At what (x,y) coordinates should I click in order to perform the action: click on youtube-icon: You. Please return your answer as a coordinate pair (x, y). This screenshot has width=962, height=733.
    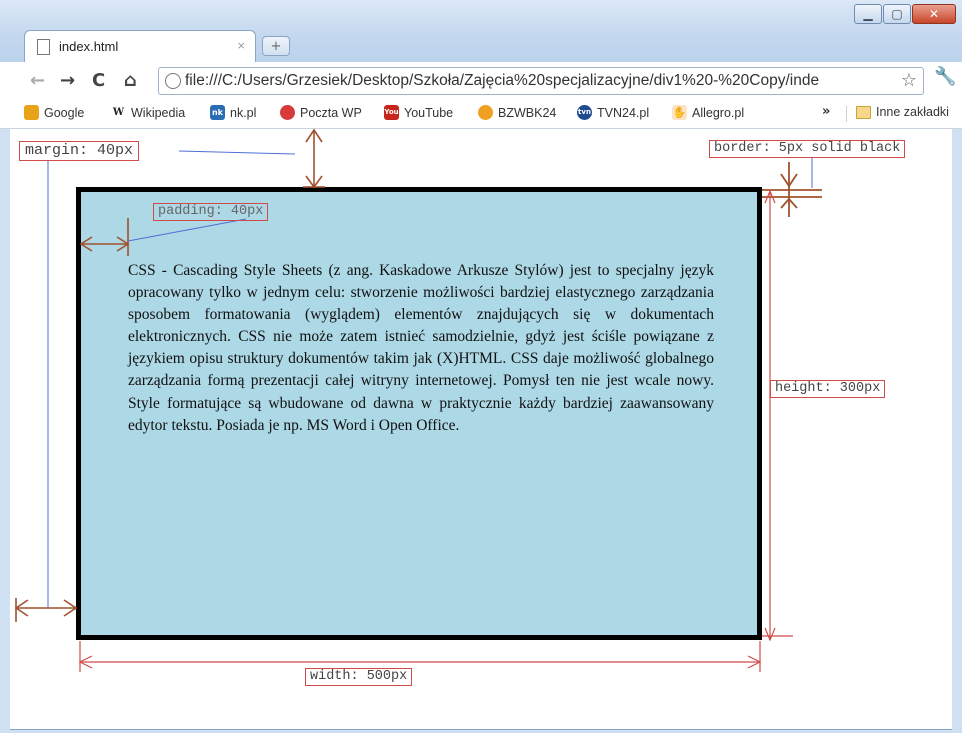
    Looking at the image, I should click on (391, 112).